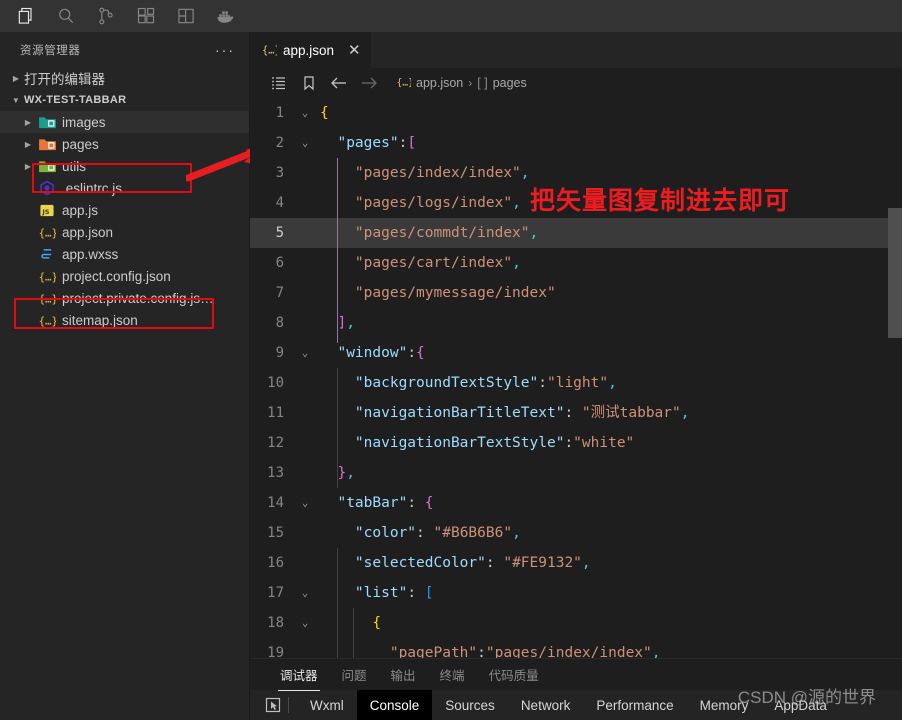 This screenshot has width=902, height=720. Describe the element at coordinates (47, 188) in the screenshot. I see `eslint-file-icon` at that location.